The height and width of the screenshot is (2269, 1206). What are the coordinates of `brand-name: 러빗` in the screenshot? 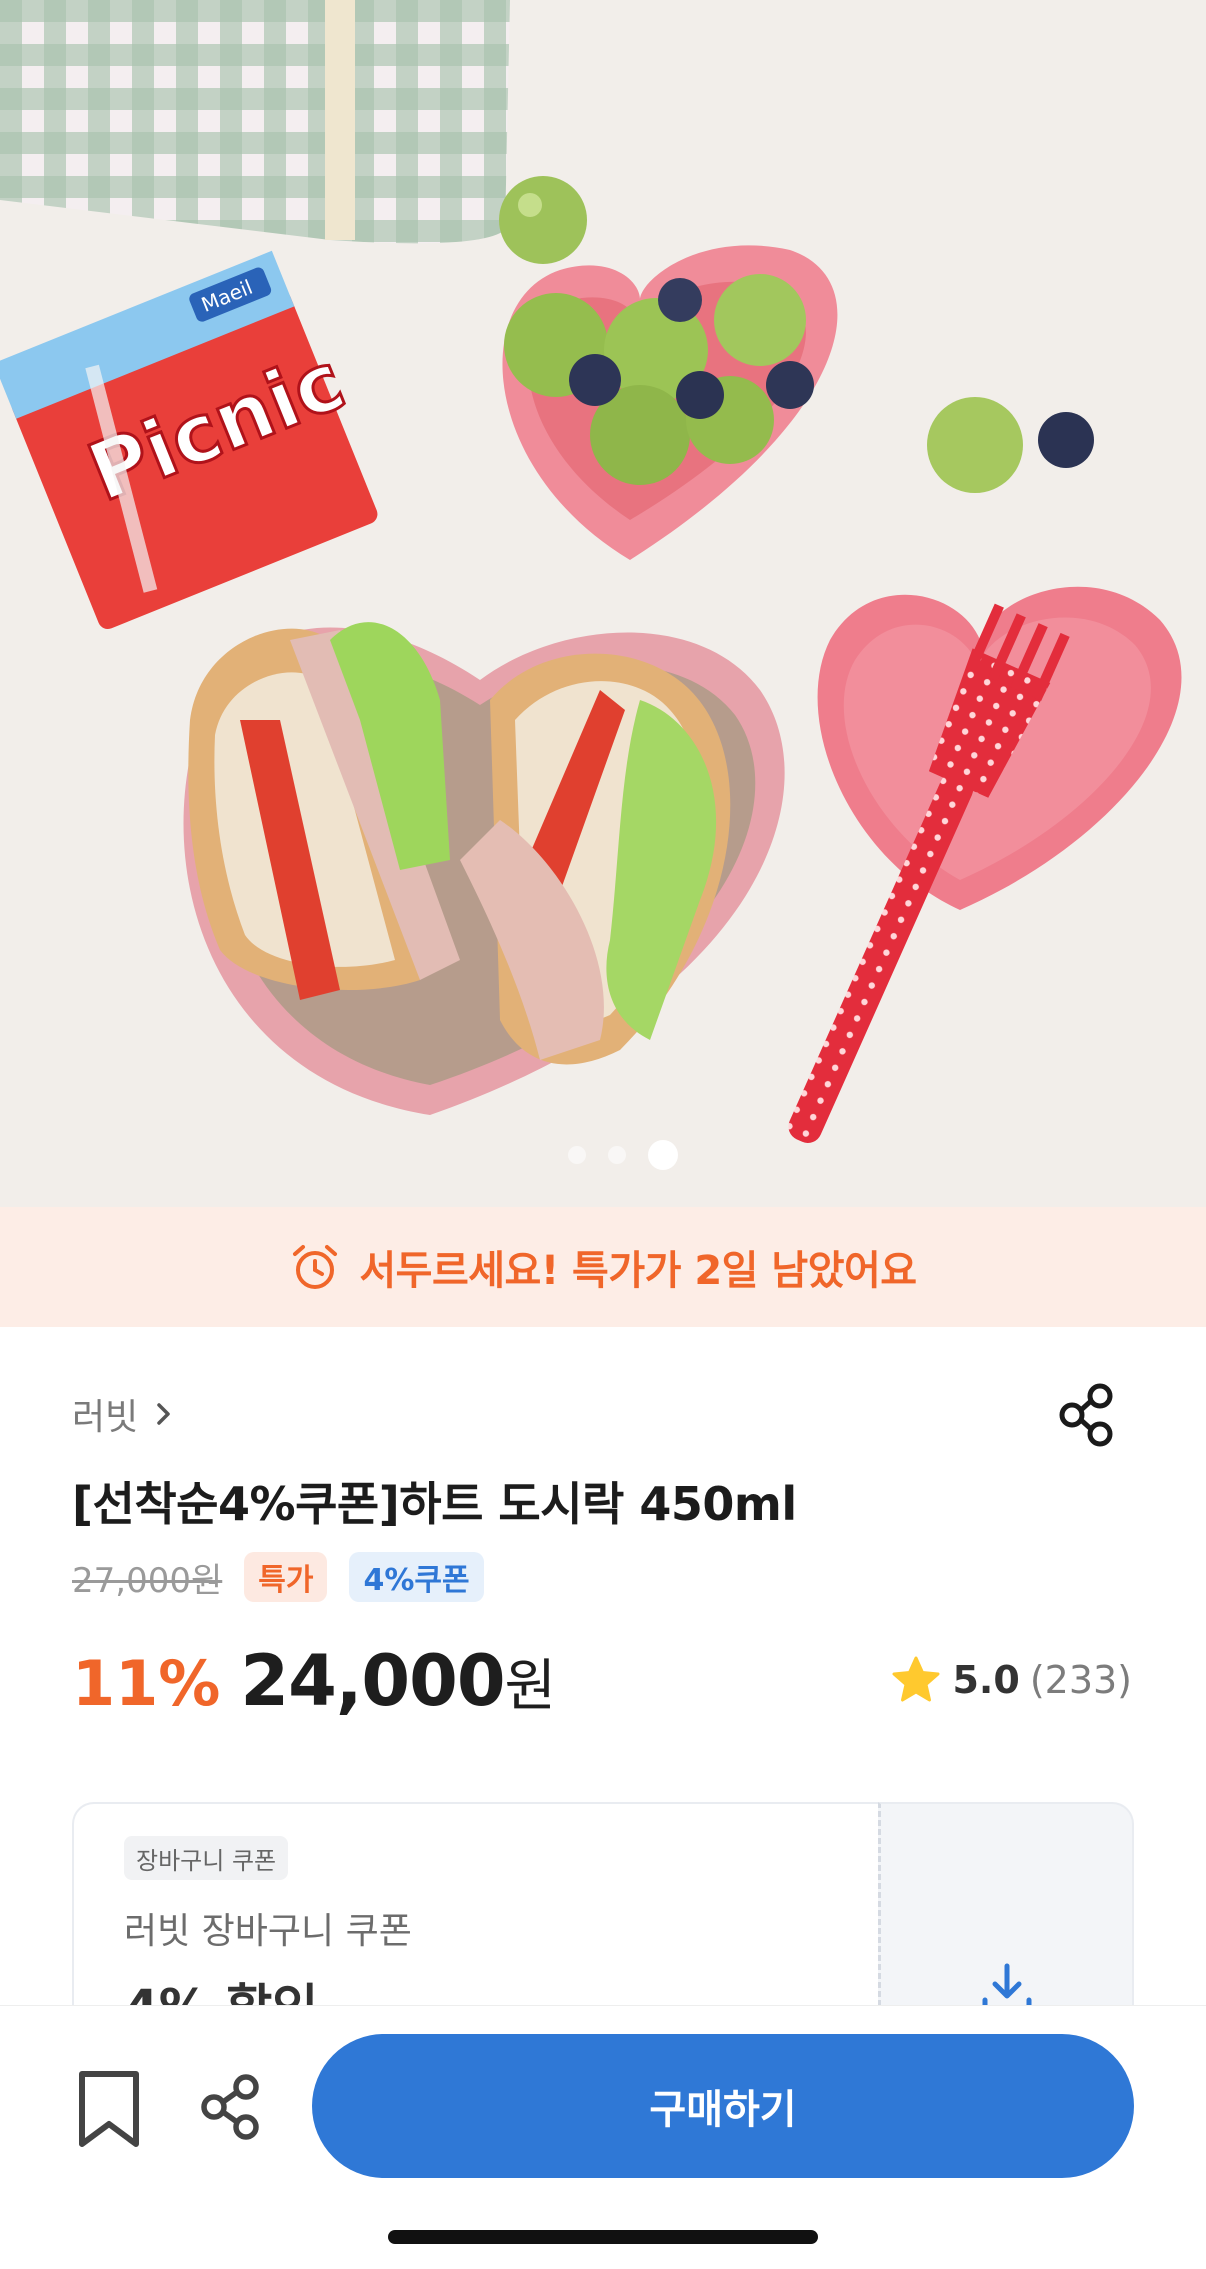 It's located at (105, 1417).